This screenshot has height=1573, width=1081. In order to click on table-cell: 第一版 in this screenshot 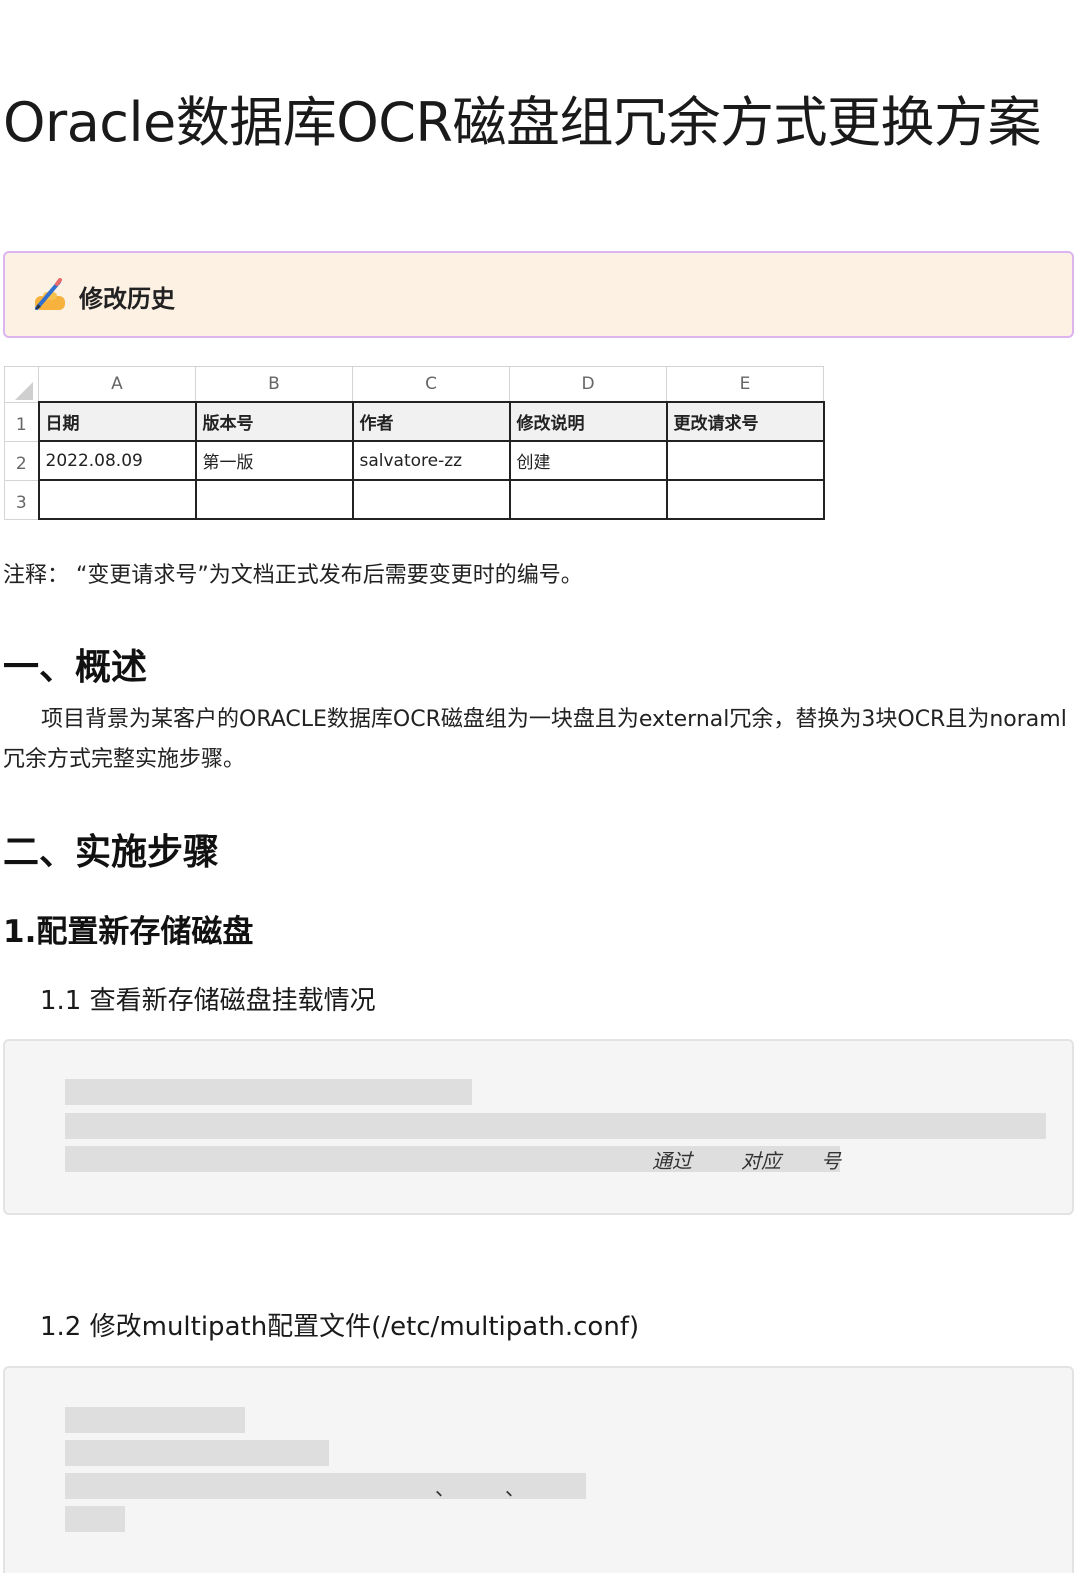, I will do `click(274, 460)`.